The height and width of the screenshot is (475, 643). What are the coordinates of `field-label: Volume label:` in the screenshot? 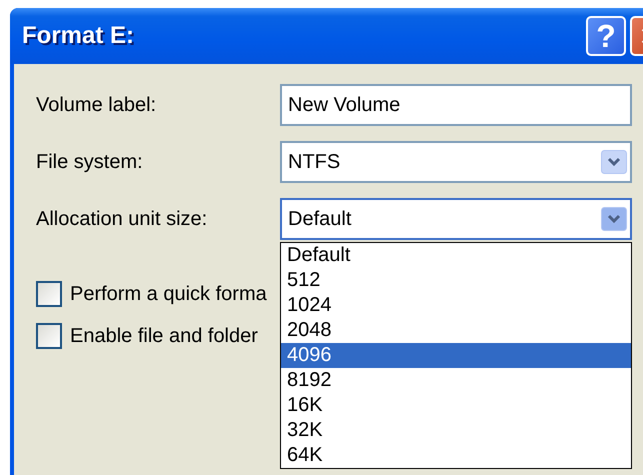 It's located at (97, 105).